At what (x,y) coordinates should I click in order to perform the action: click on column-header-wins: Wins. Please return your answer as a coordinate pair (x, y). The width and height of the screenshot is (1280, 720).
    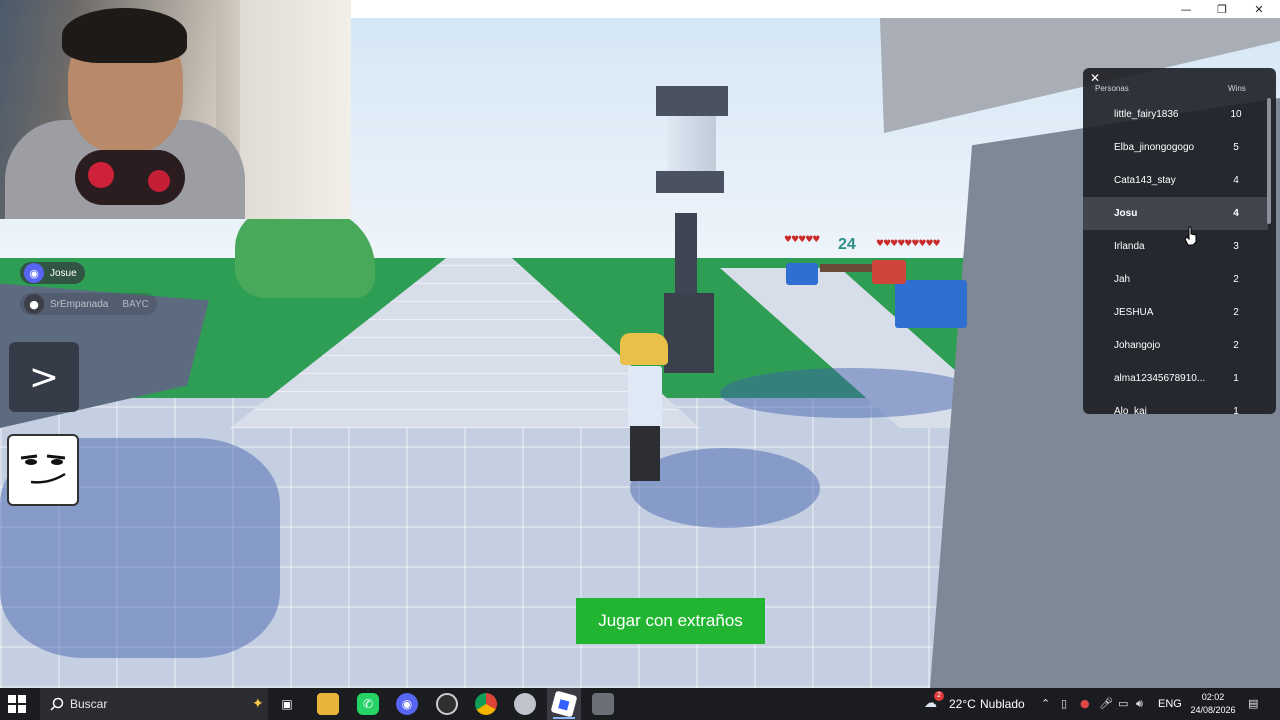
    Looking at the image, I should click on (1237, 88).